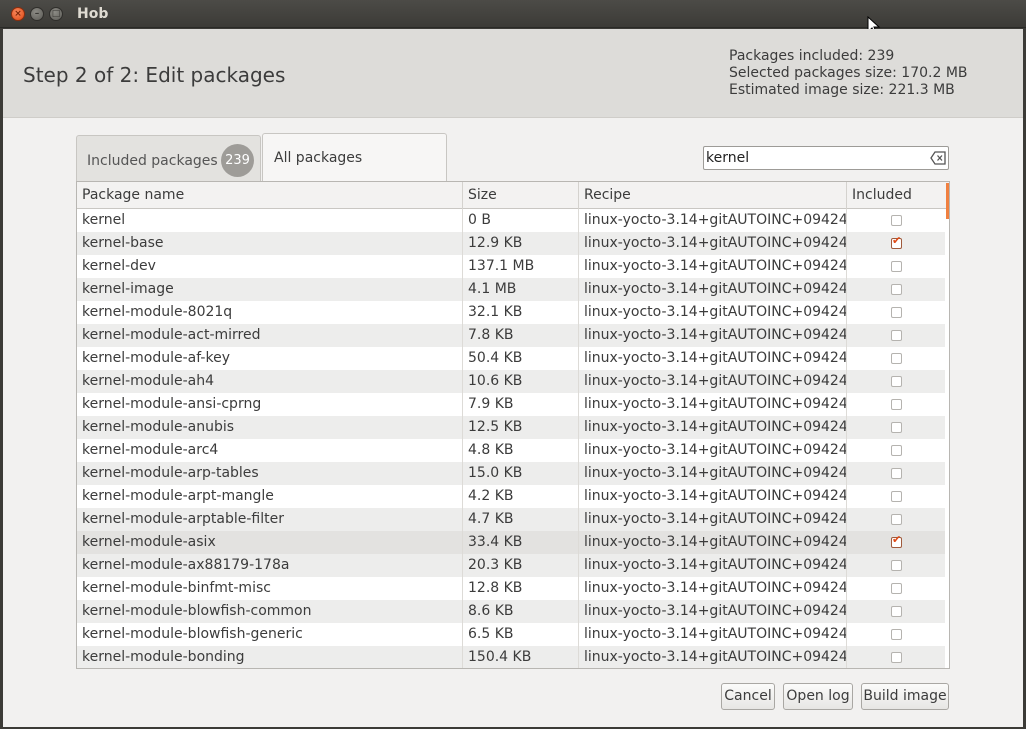 This screenshot has width=1026, height=729. Describe the element at coordinates (521, 358) in the screenshot. I see `size-cell: 50.4 KB` at that location.